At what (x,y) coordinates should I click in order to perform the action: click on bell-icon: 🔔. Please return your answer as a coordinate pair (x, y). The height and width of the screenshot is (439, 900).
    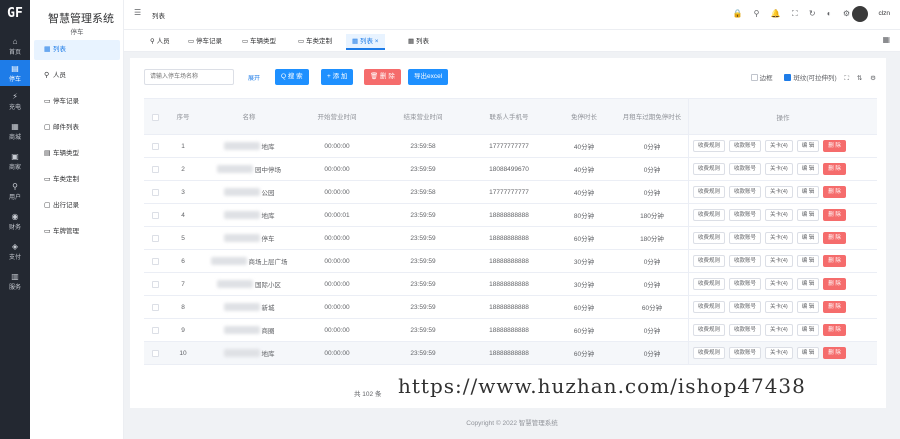
    Looking at the image, I should click on (776, 13).